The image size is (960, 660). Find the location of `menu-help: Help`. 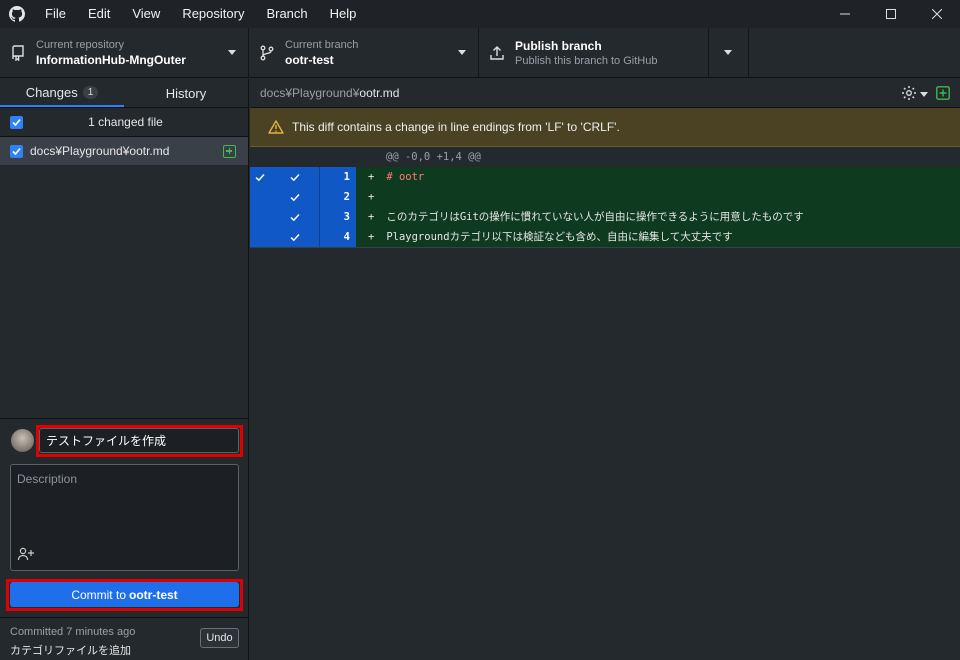

menu-help: Help is located at coordinates (343, 14).